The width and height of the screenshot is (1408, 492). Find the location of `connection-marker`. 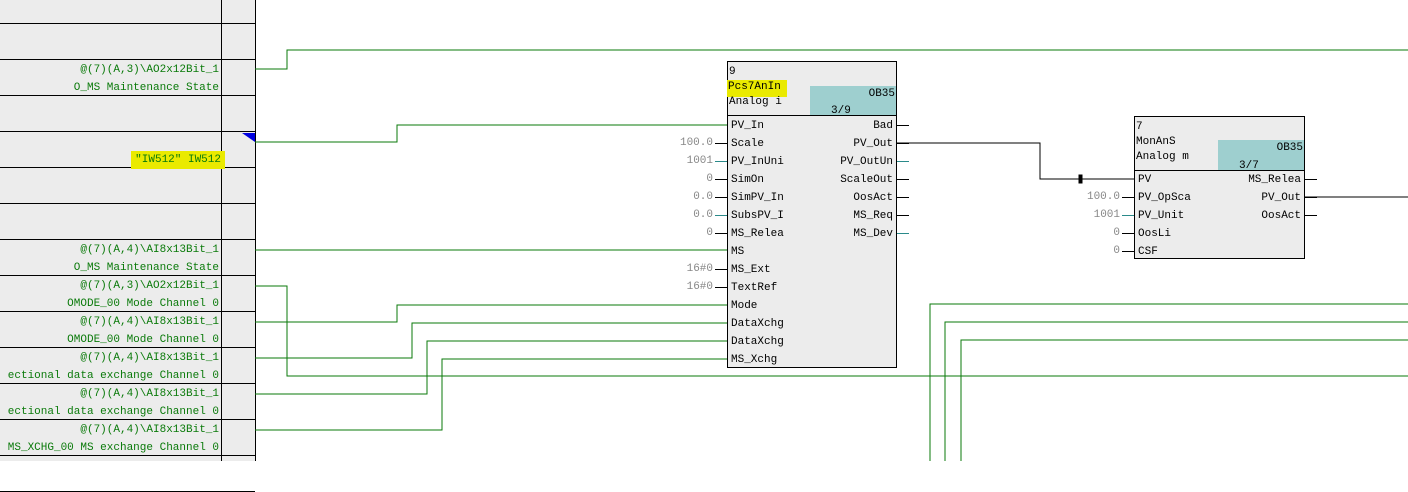

connection-marker is located at coordinates (1080, 179).